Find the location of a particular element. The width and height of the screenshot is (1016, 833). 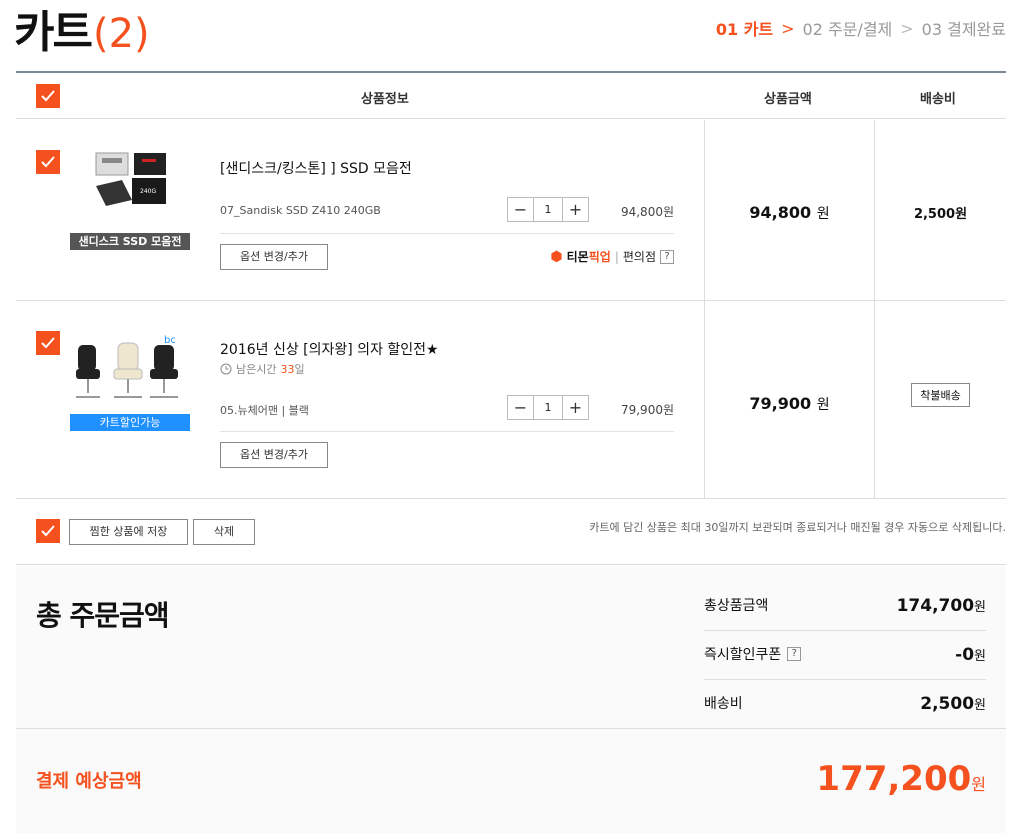

hexagon-icon: ⬢ is located at coordinates (556, 256).